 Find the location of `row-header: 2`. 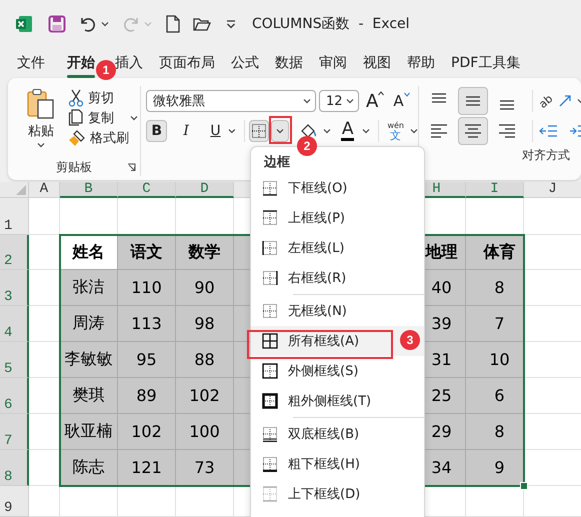

row-header: 2 is located at coordinates (14, 252).